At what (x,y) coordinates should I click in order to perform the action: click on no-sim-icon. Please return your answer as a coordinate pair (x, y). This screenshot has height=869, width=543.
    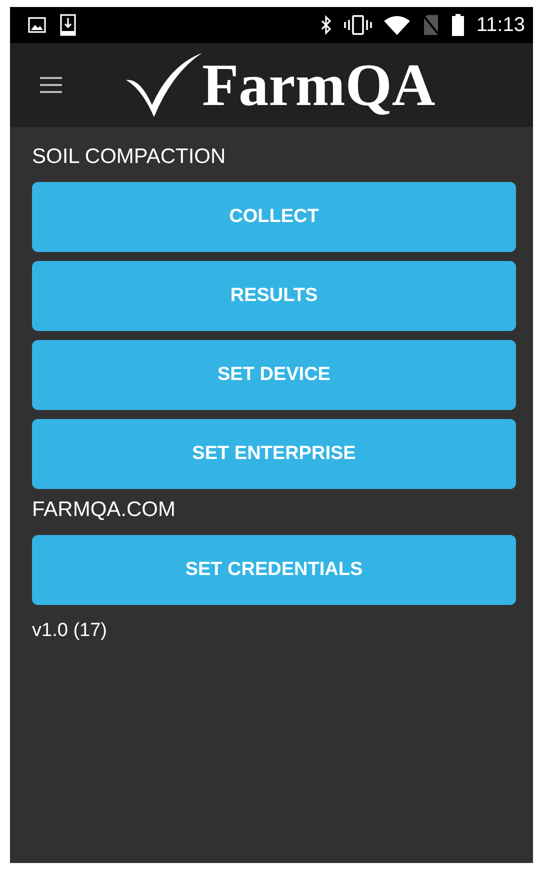
    Looking at the image, I should click on (431, 25).